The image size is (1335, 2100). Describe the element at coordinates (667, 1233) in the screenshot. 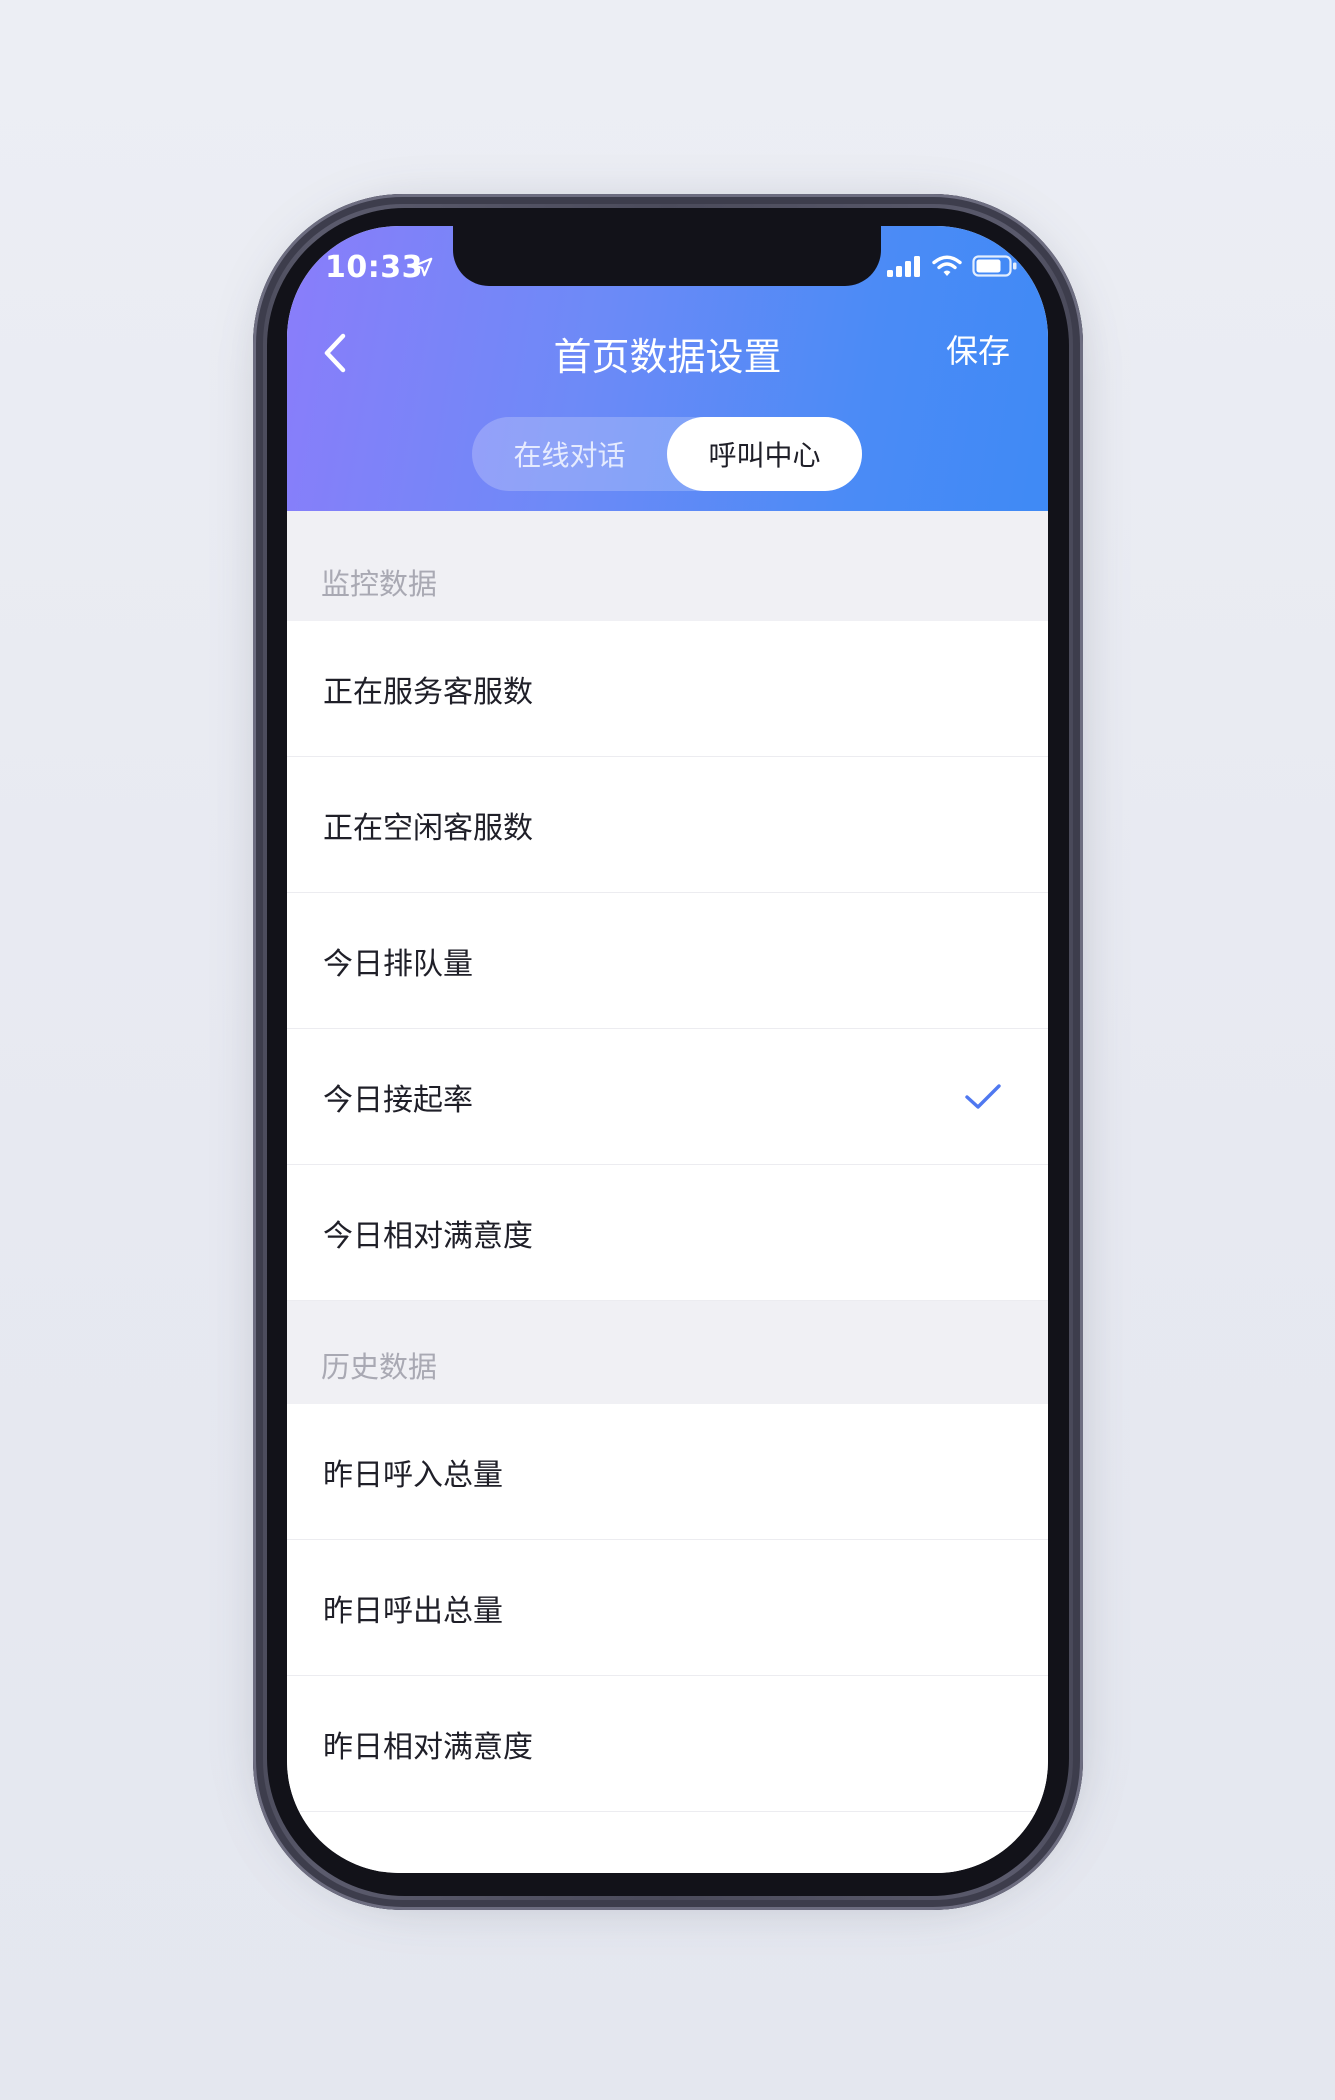

I see `list-item: 今日相对满意度` at that location.